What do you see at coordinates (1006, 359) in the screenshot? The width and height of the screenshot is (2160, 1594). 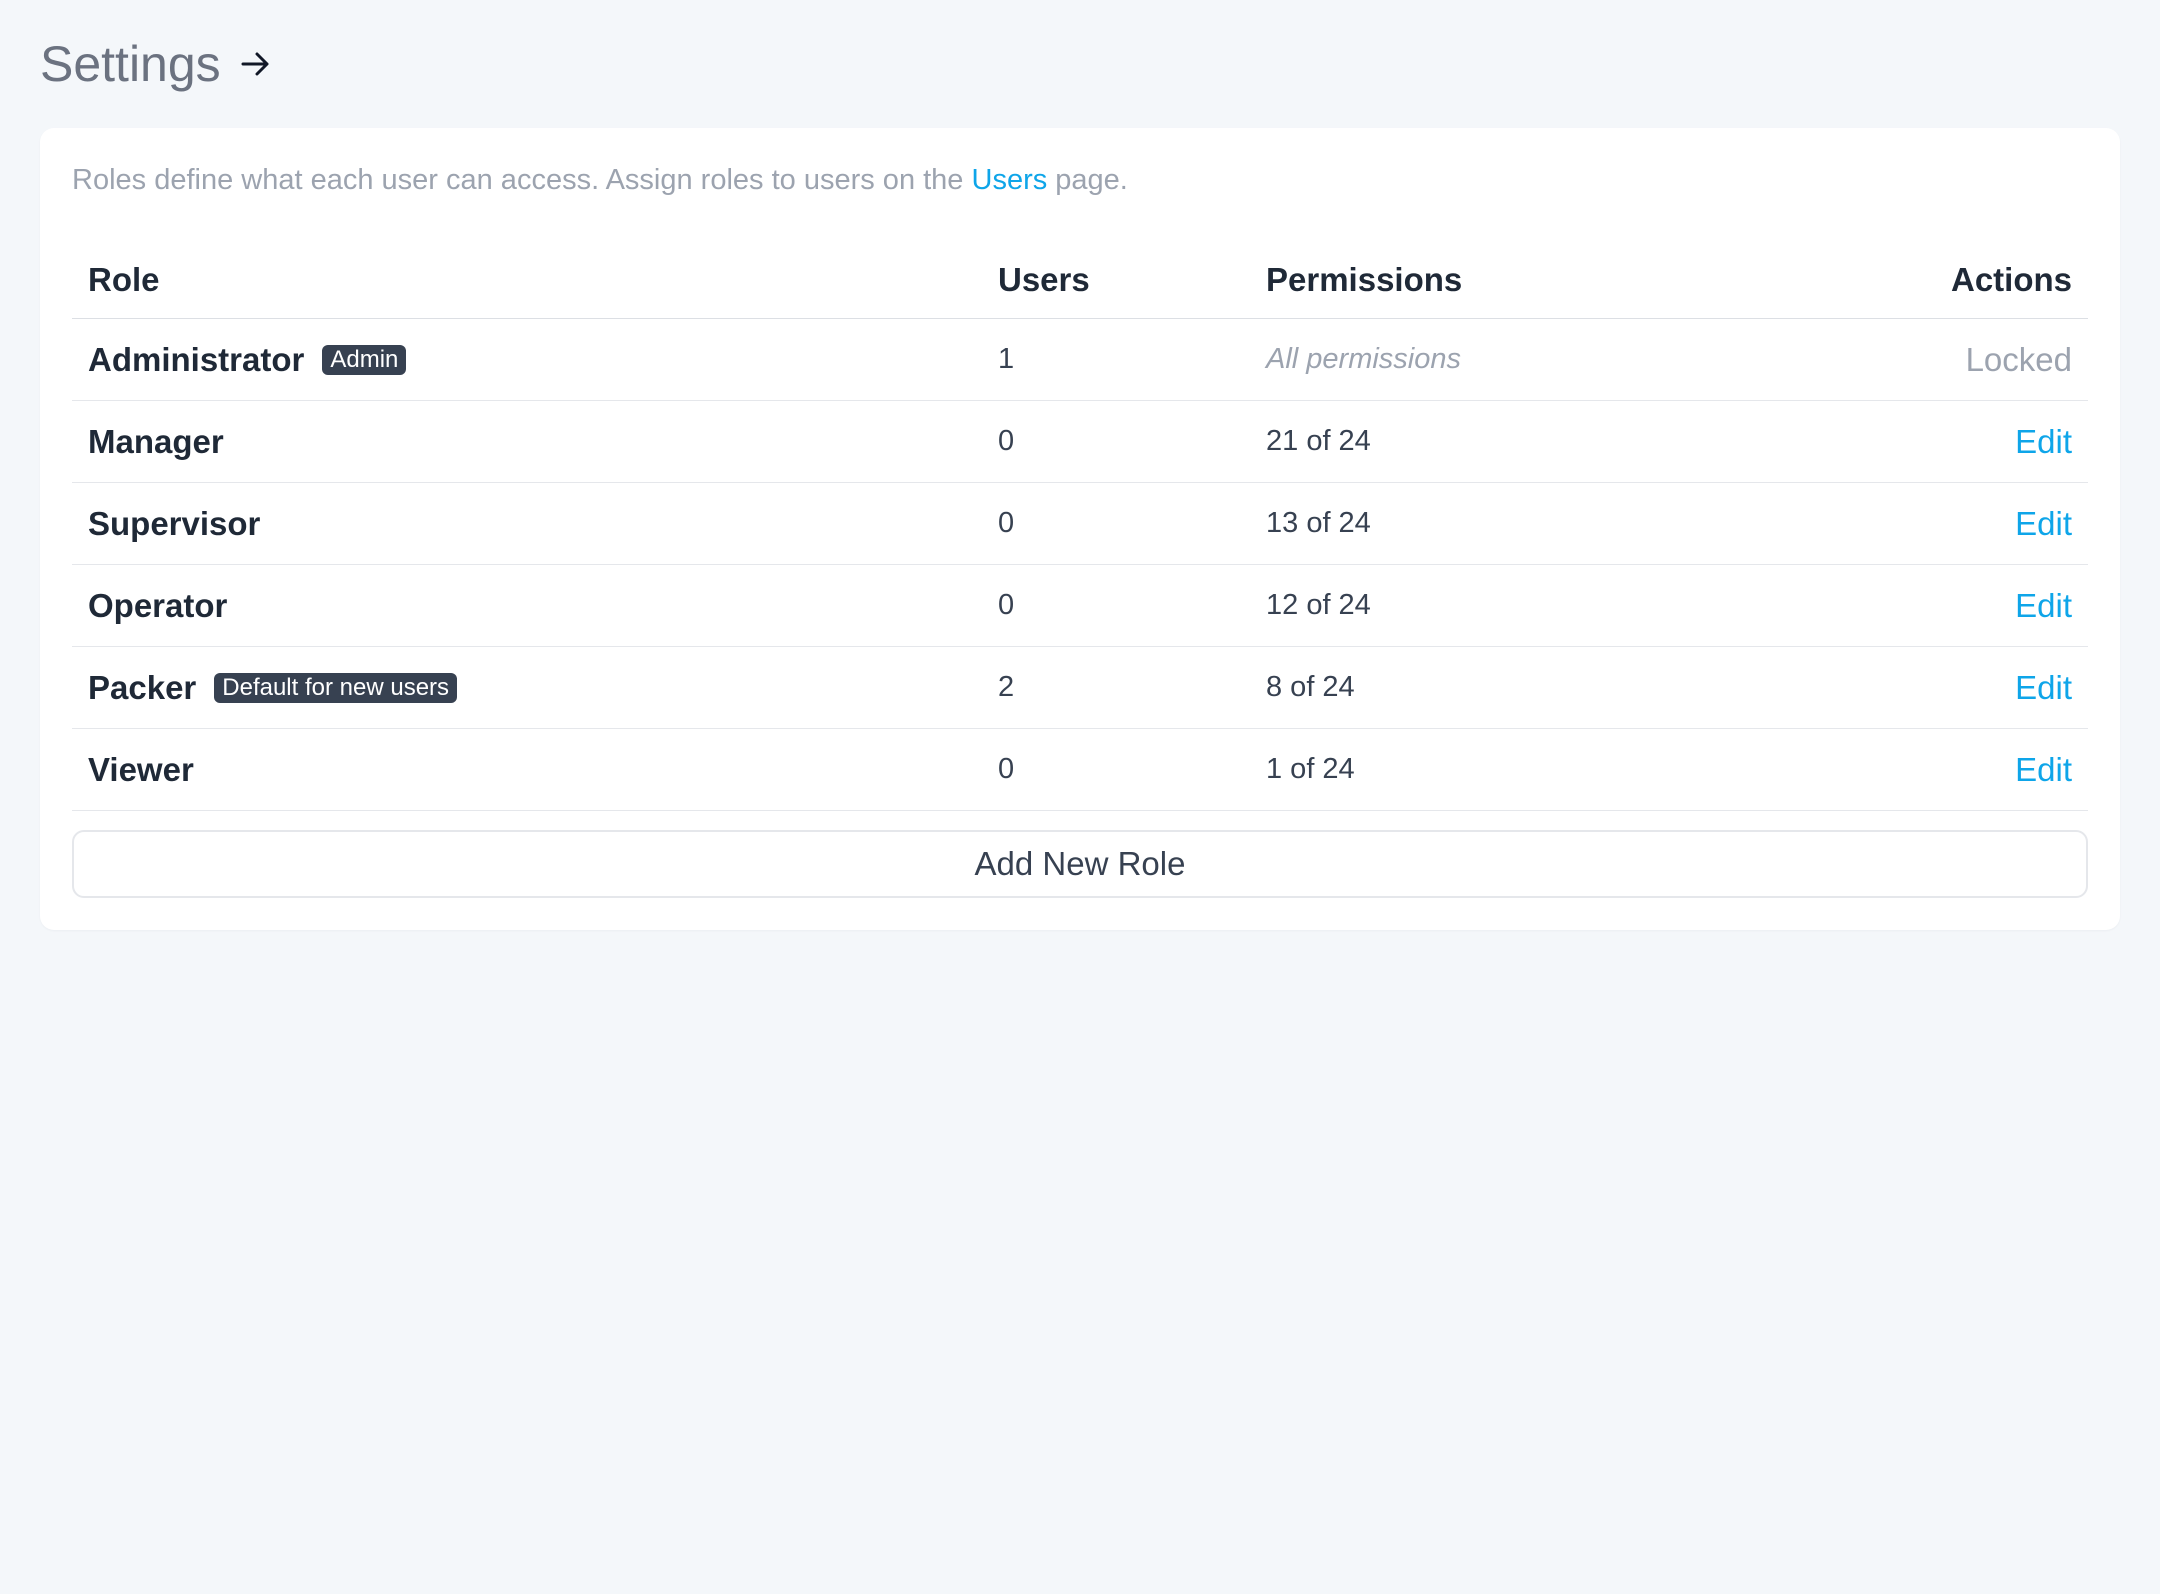 I see `users-count: 1` at bounding box center [1006, 359].